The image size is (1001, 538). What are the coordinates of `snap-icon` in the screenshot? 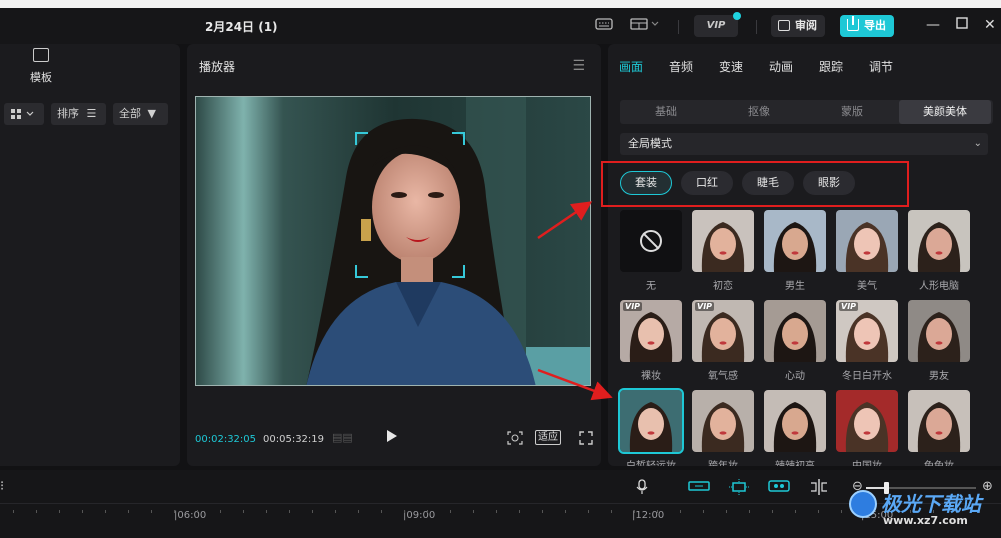 It's located at (739, 489).